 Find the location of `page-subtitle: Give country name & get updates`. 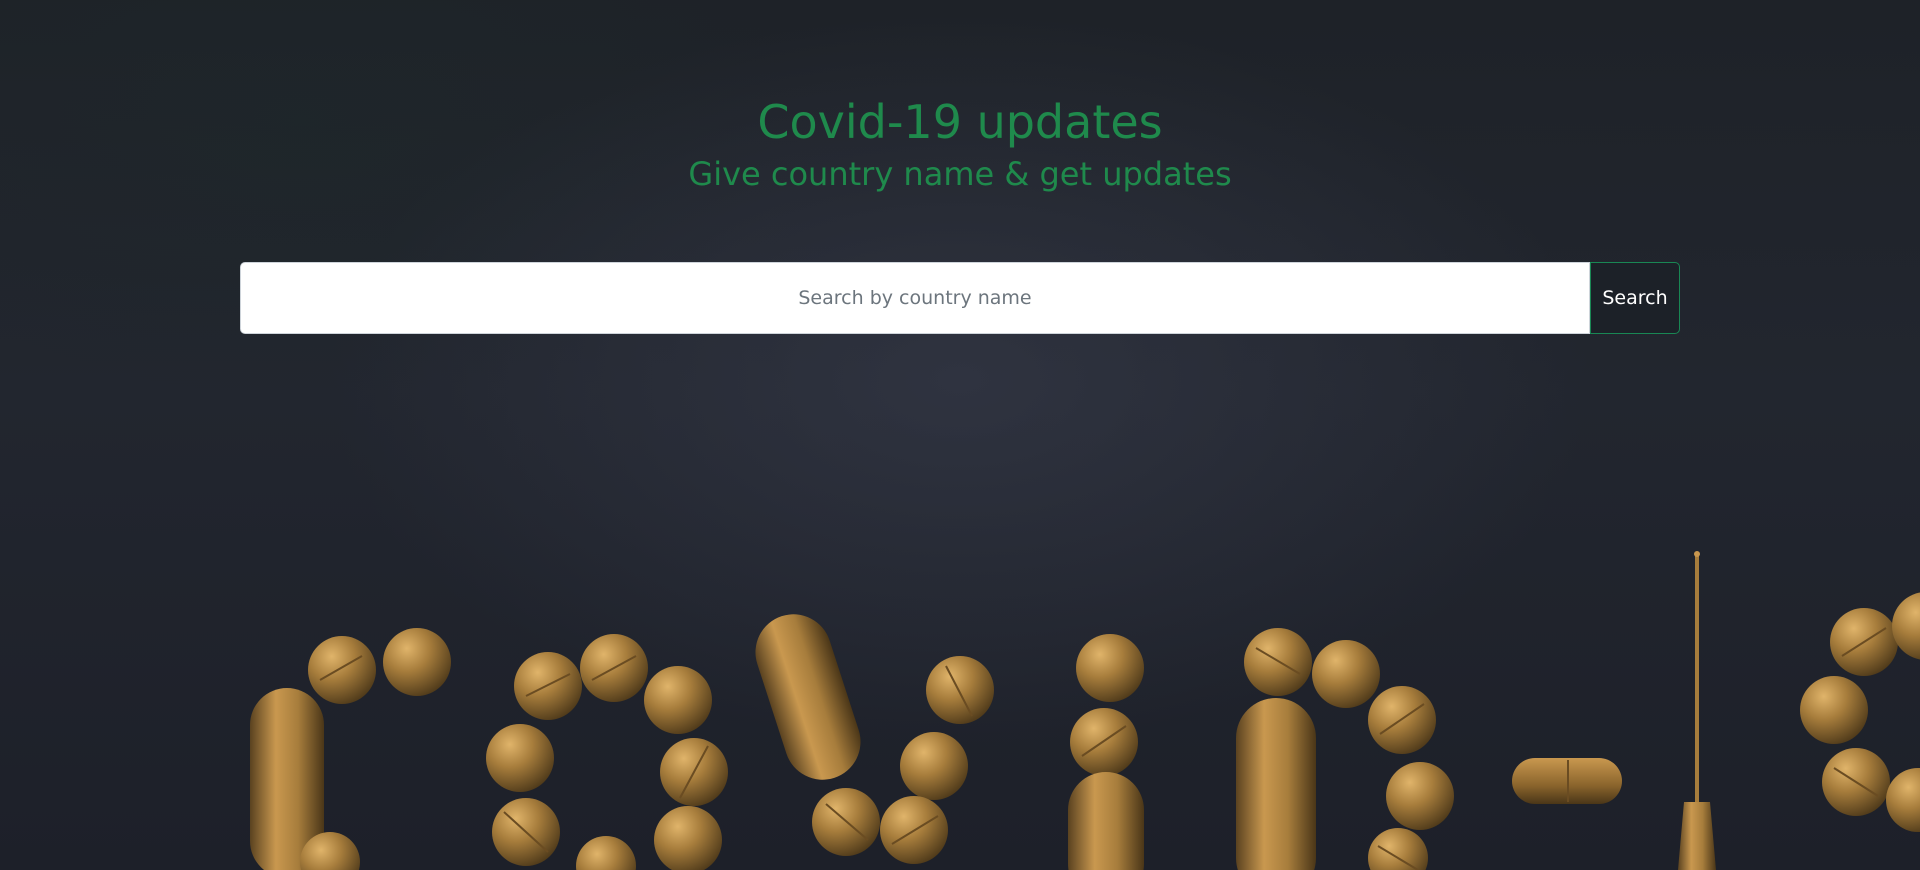

page-subtitle: Give country name & get updates is located at coordinates (960, 174).